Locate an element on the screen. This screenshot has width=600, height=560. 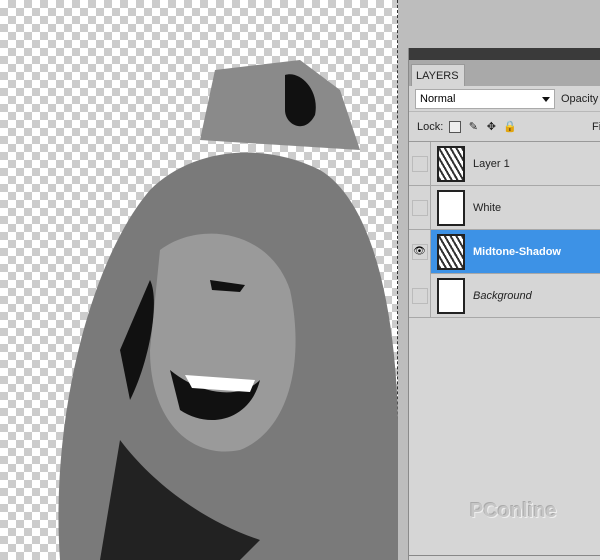
layer-name: Background is located at coordinates (502, 295).